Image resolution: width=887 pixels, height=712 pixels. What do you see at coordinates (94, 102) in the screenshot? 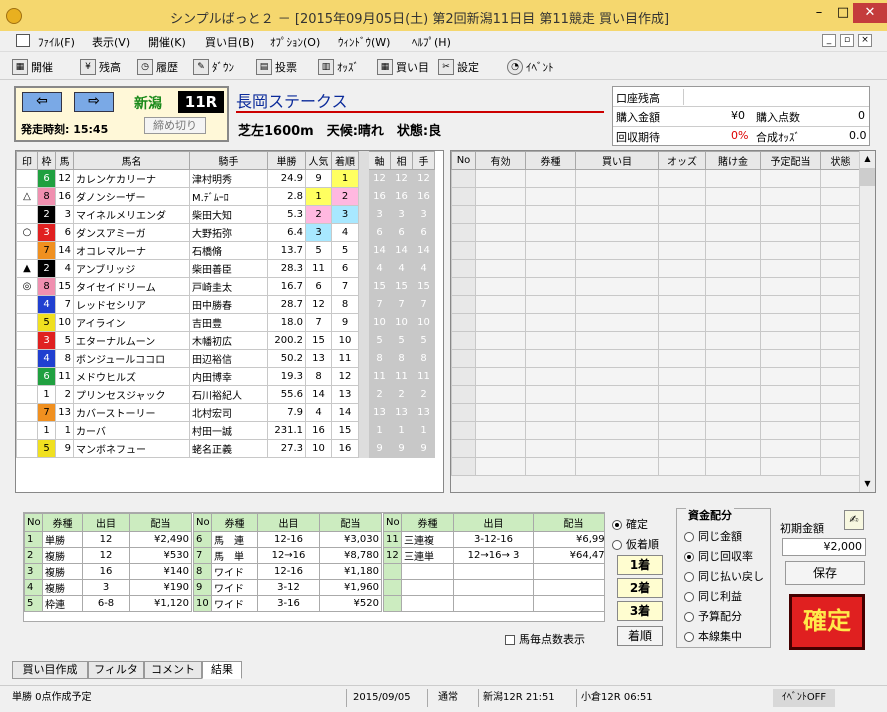
I see `next-race-button: ⇨` at bounding box center [94, 102].